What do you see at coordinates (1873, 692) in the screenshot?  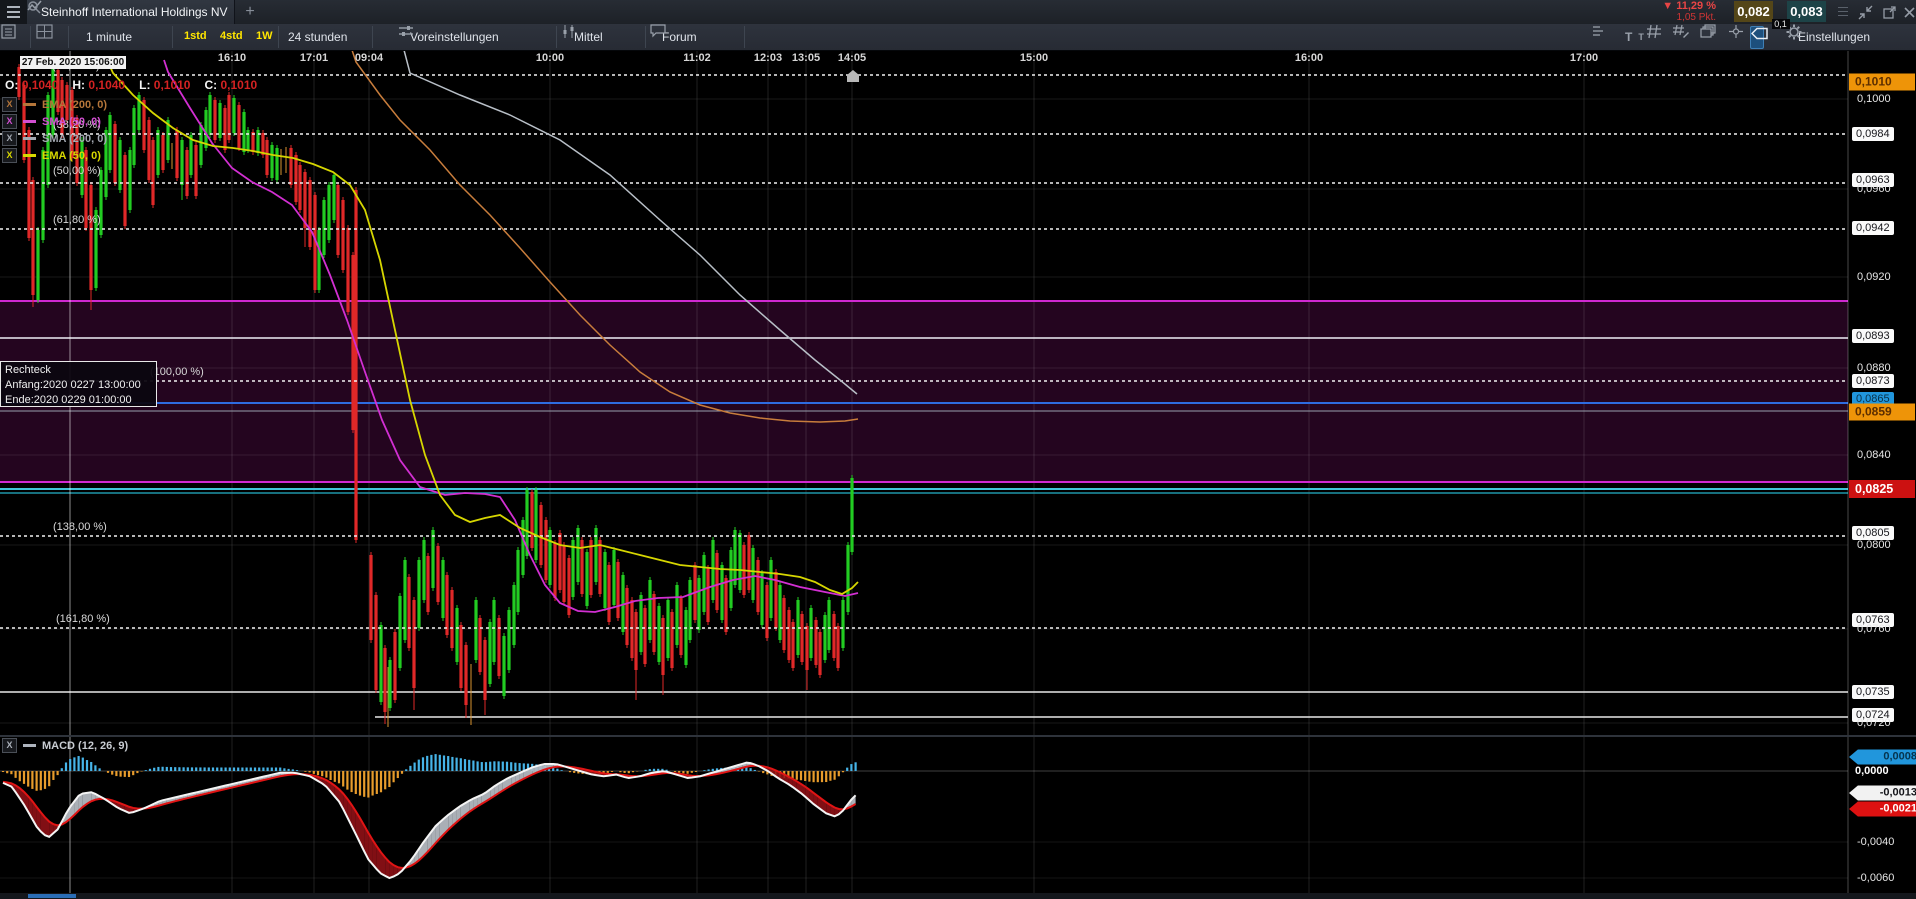 I see `price-axis-label: 0,0735` at bounding box center [1873, 692].